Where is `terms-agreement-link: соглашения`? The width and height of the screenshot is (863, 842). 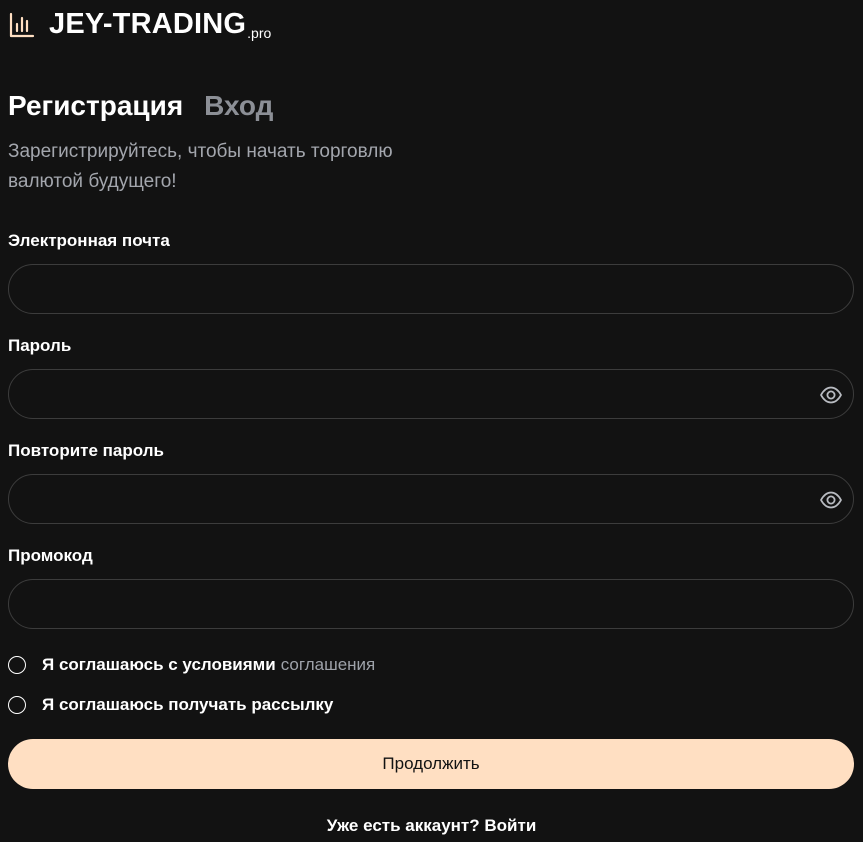 terms-agreement-link: соглашения is located at coordinates (328, 665).